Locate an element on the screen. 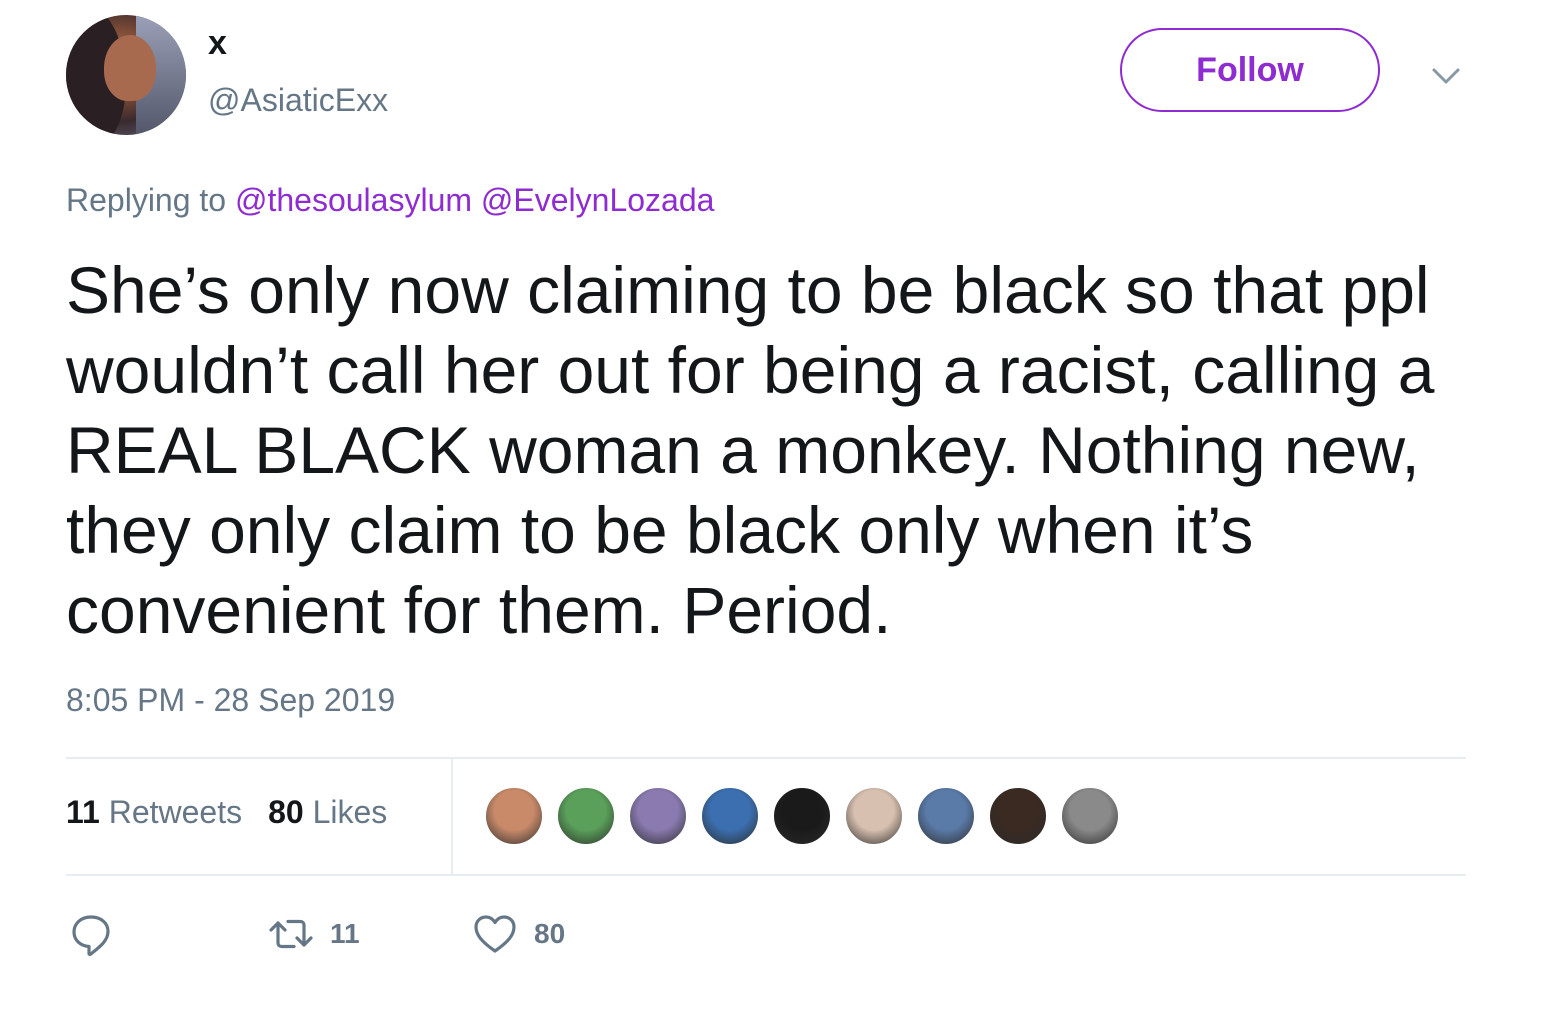 This screenshot has height=1012, width=1564. retweets-stat: 11 Retweets is located at coordinates (154, 812).